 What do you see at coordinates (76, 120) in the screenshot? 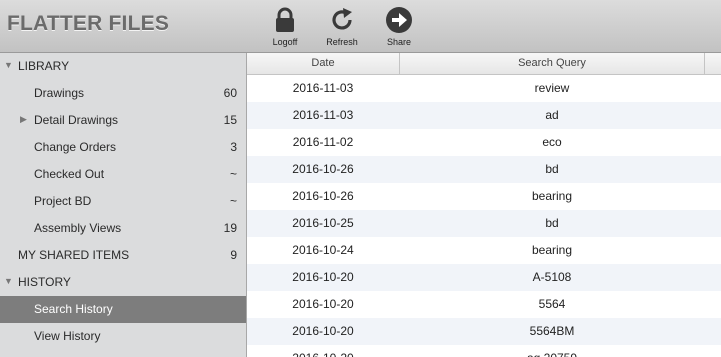
I see `sidebar-item-label: Detail Drawings` at bounding box center [76, 120].